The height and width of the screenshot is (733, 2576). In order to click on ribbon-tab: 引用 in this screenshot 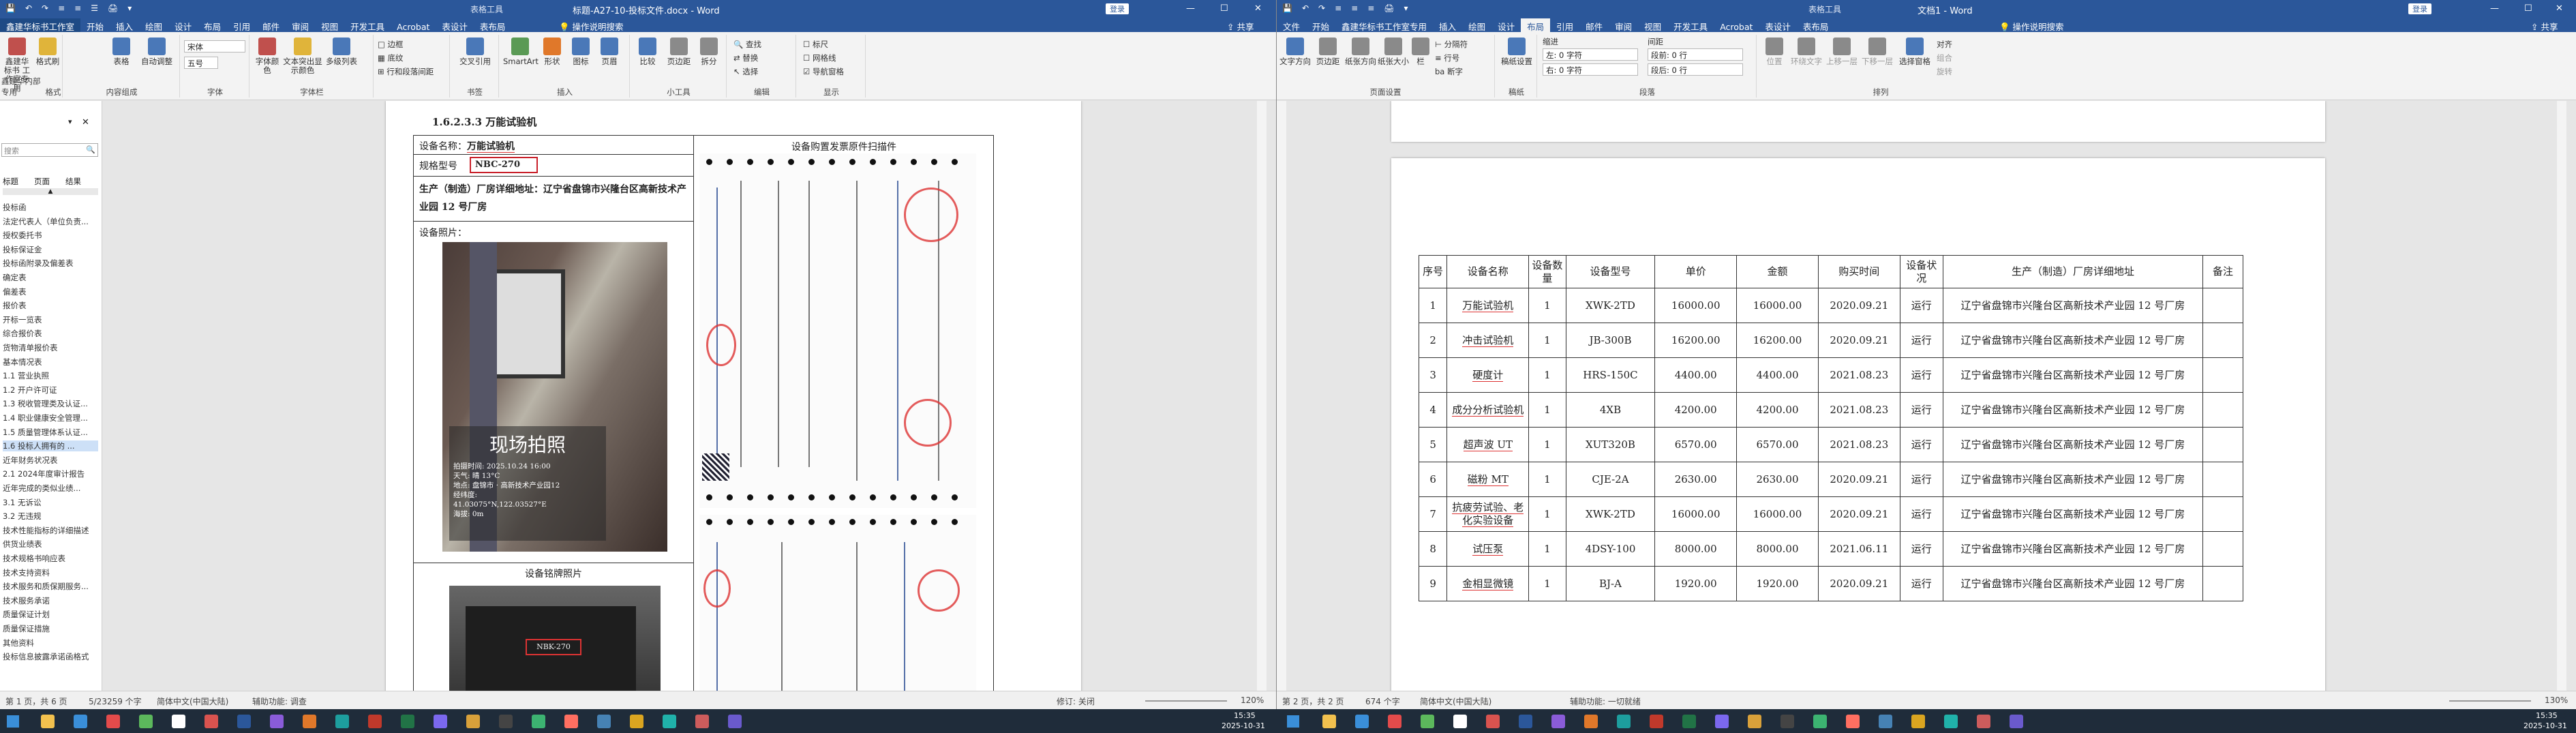, I will do `click(1564, 25)`.